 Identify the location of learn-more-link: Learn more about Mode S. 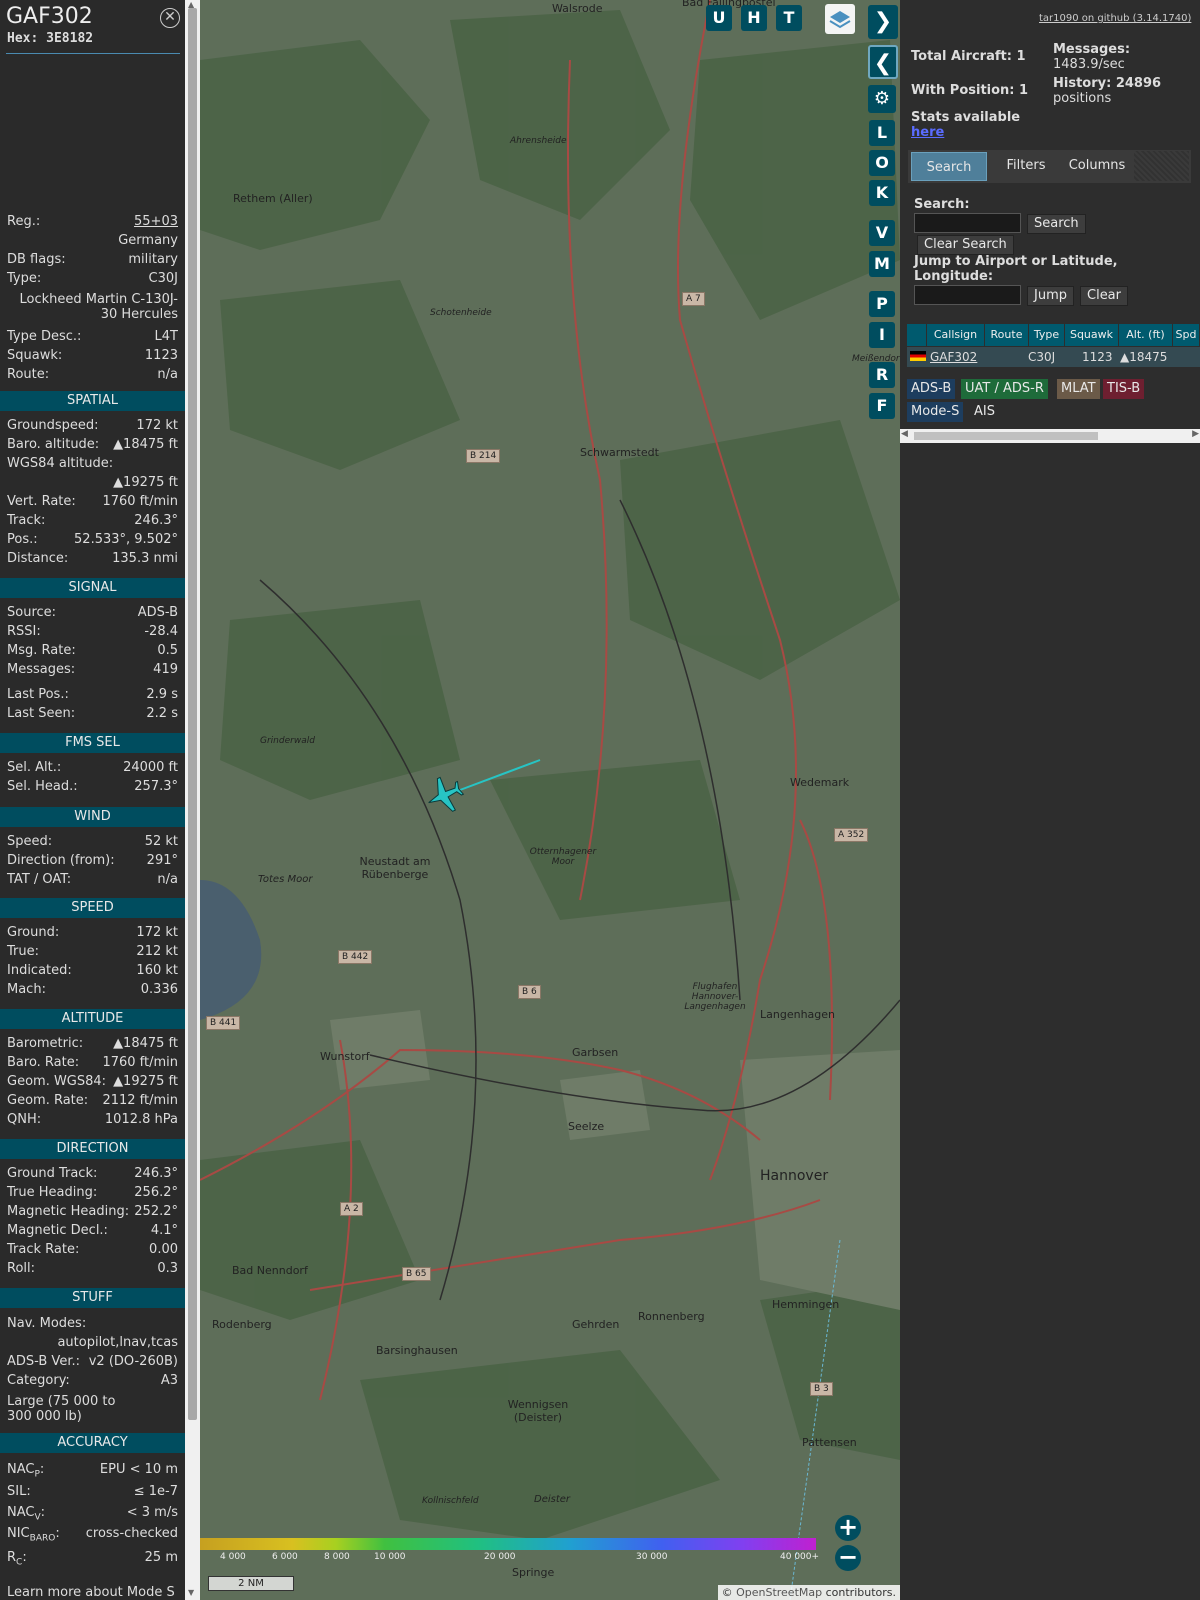
(92, 1592).